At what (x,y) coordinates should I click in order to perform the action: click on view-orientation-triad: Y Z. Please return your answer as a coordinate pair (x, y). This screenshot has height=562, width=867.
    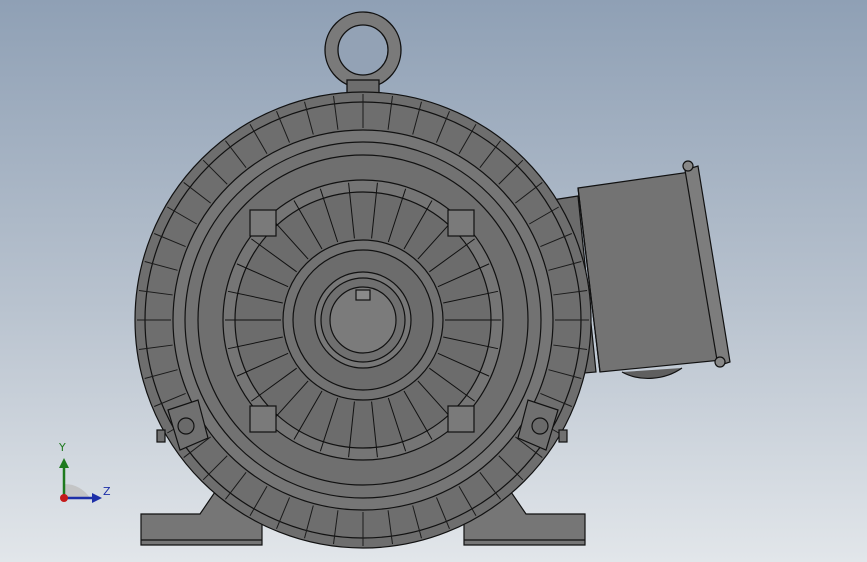
    Looking at the image, I should click on (85, 475).